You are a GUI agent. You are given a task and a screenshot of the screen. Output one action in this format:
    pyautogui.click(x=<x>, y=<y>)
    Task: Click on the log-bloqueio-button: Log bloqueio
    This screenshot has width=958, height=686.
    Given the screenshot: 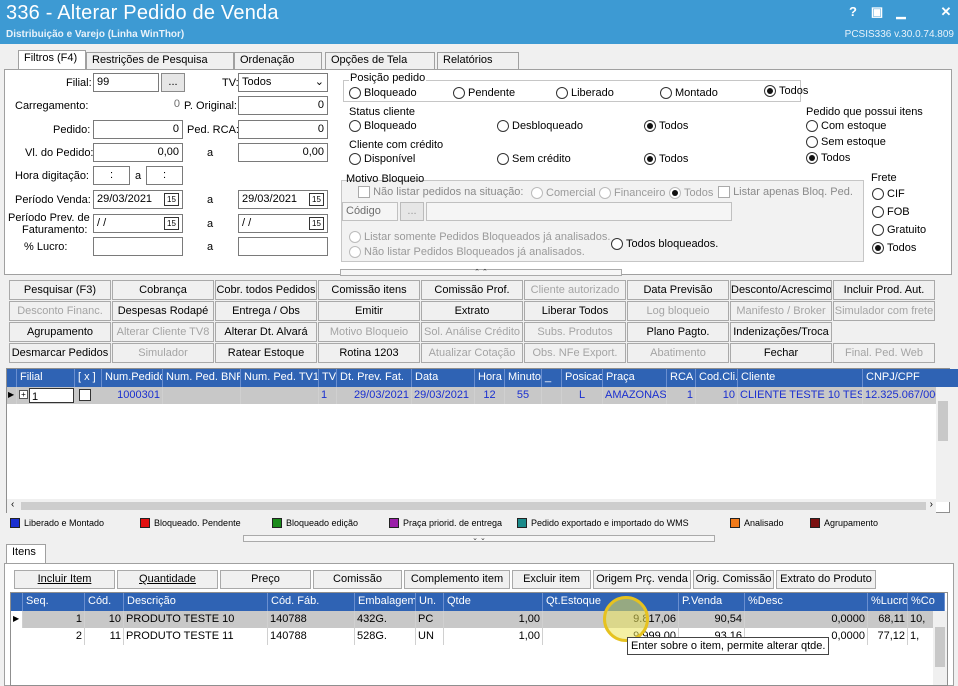 What is the action you would take?
    pyautogui.click(x=678, y=311)
    